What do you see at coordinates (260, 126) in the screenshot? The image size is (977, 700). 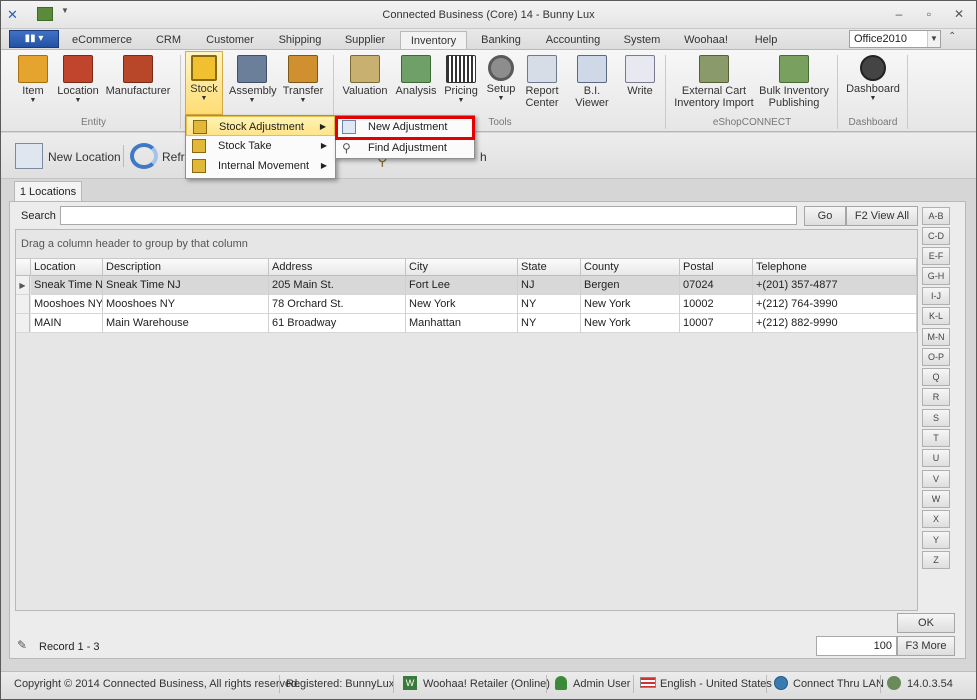 I see `menu-item-stock-adjustment: Stock Adjustment ▶` at bounding box center [260, 126].